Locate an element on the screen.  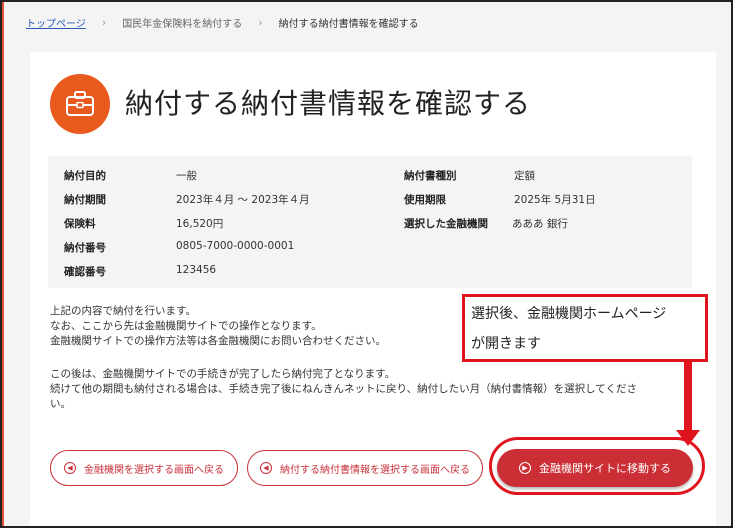
annotation-callout: 選択後、金融機関ホームページ が開きます is located at coordinates (585, 328).